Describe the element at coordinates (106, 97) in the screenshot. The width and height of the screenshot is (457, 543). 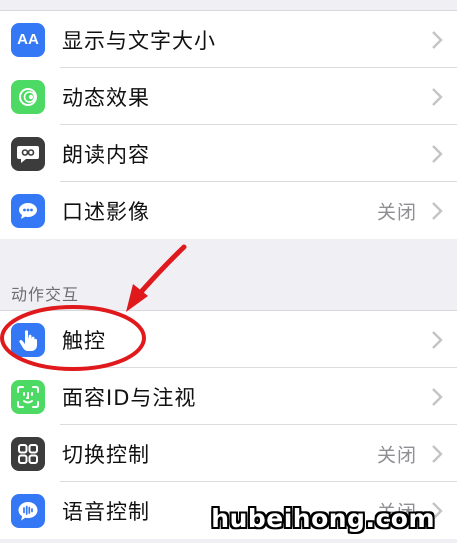
I see `row-label: 动态效果` at that location.